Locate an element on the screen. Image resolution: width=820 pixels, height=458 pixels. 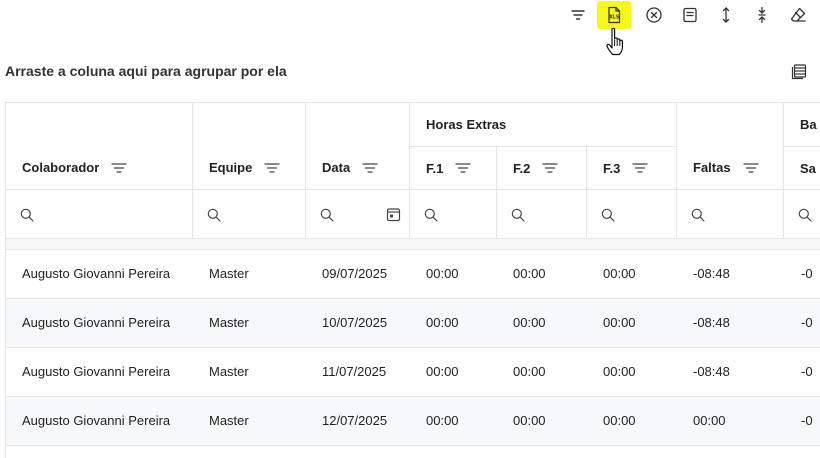
column-header-label: Colaborador is located at coordinates (61, 167).